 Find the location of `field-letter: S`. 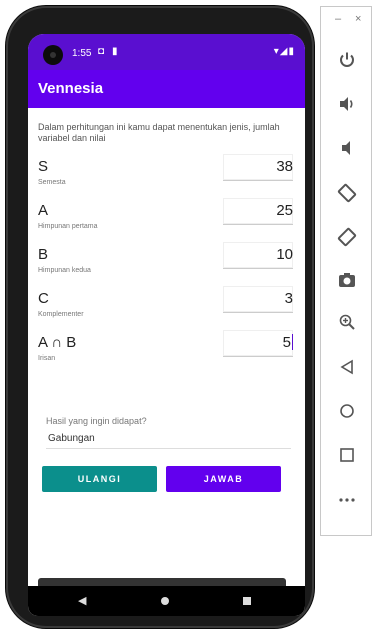

field-letter: S is located at coordinates (43, 166).